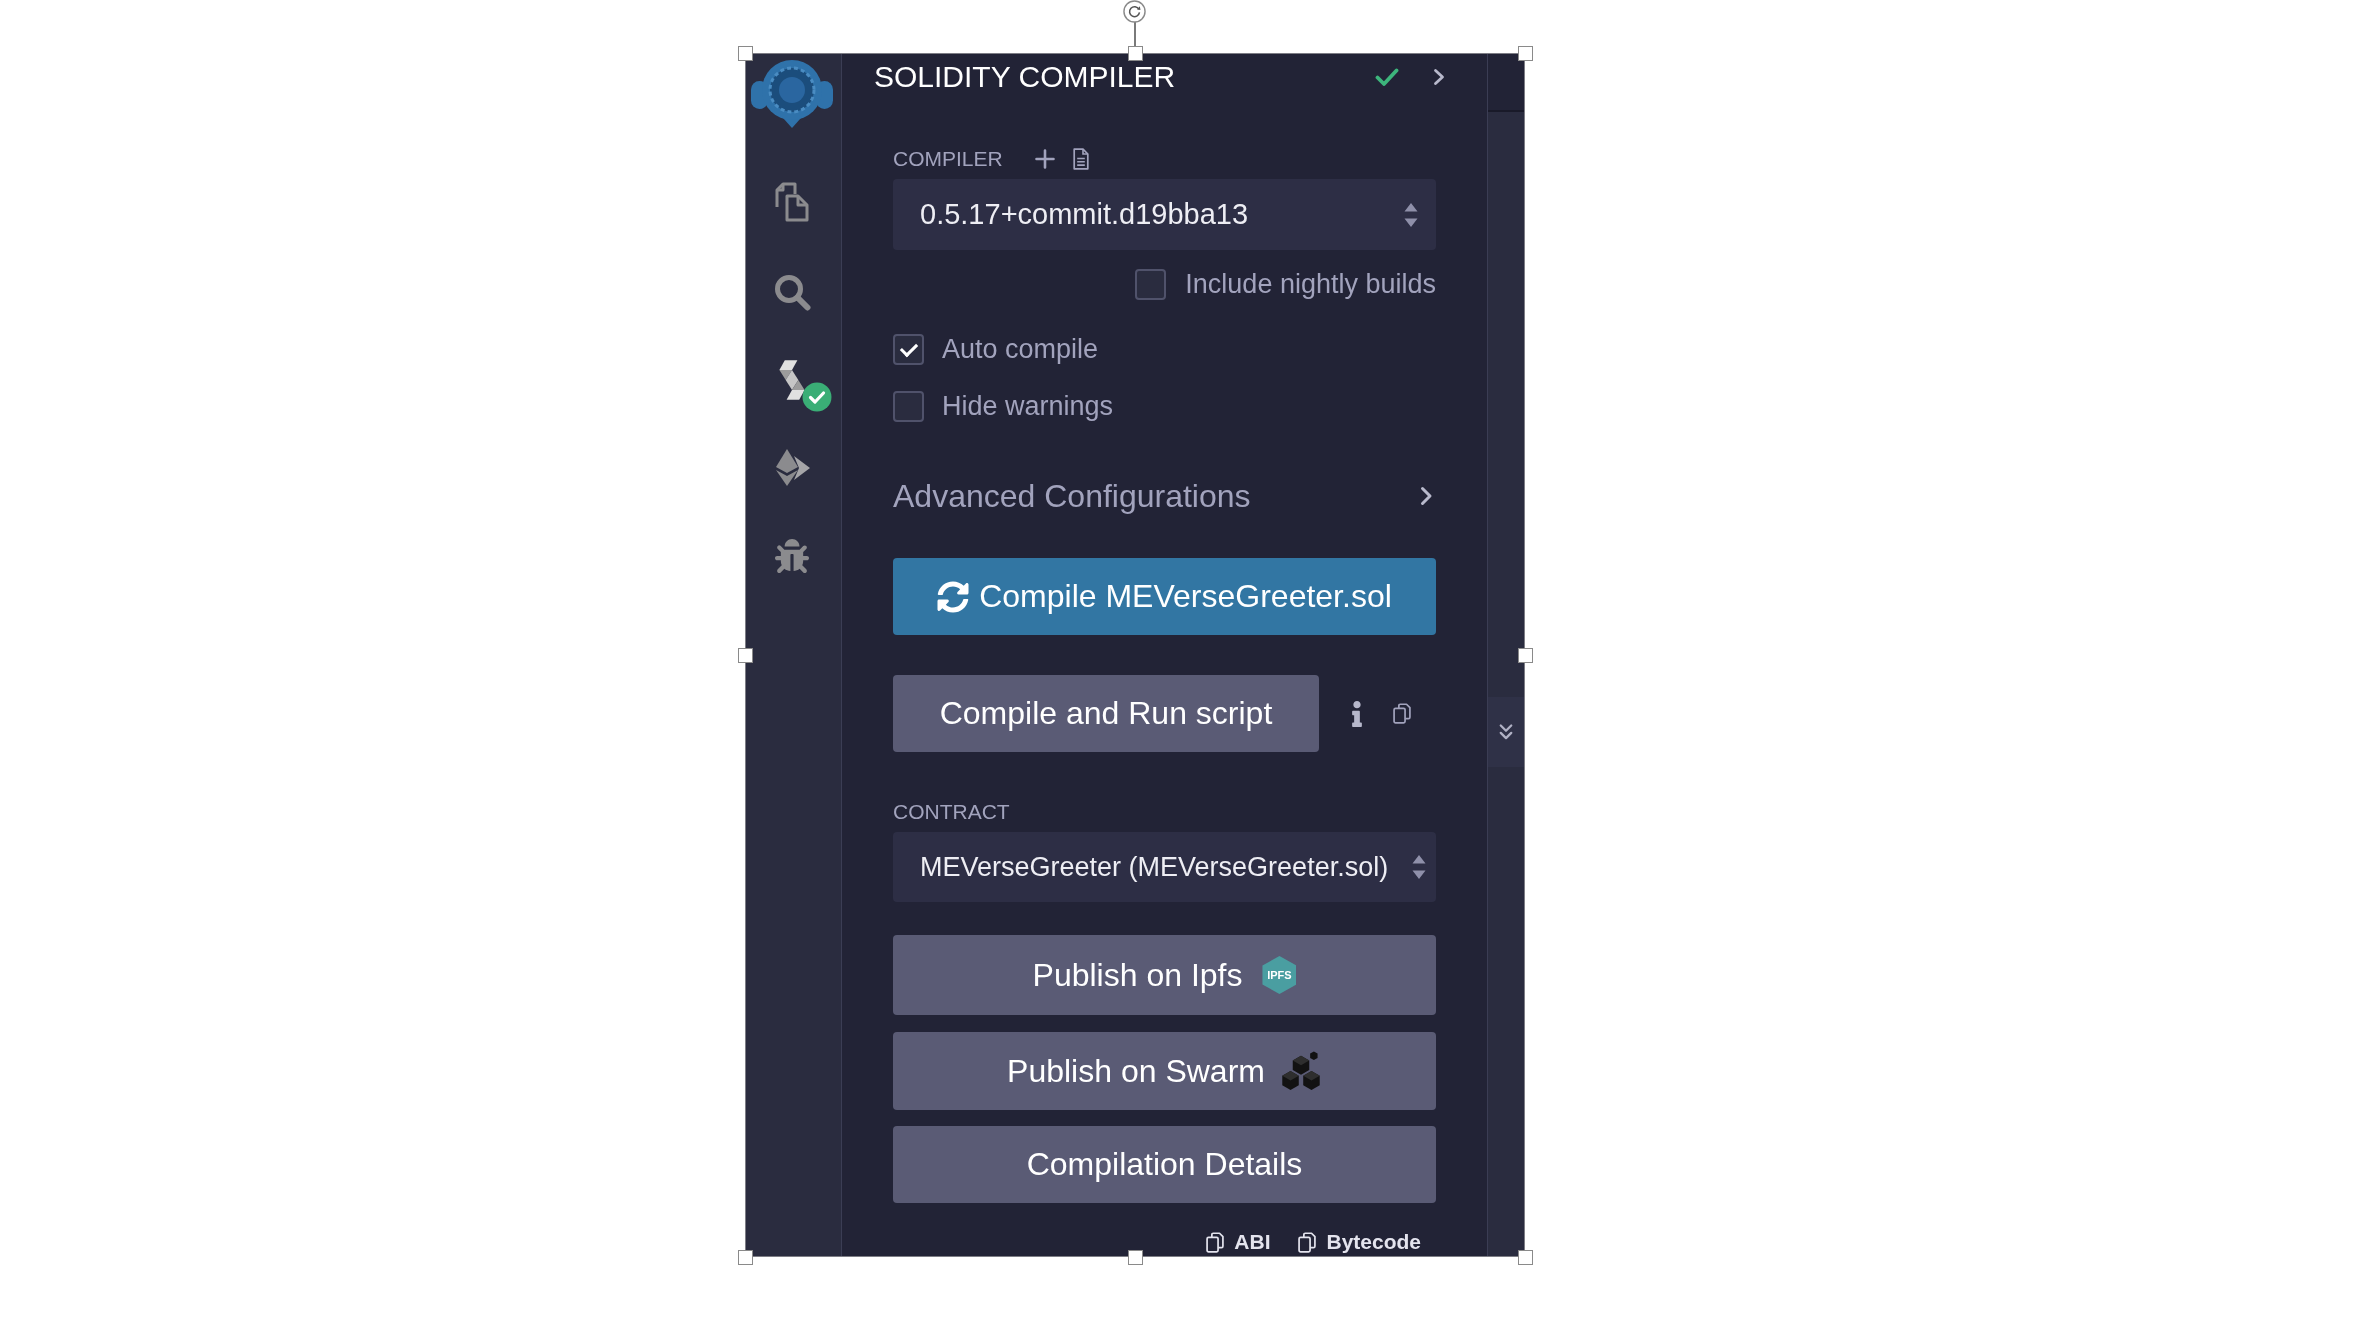  What do you see at coordinates (1134, 11) in the screenshot?
I see `rotate-icon` at bounding box center [1134, 11].